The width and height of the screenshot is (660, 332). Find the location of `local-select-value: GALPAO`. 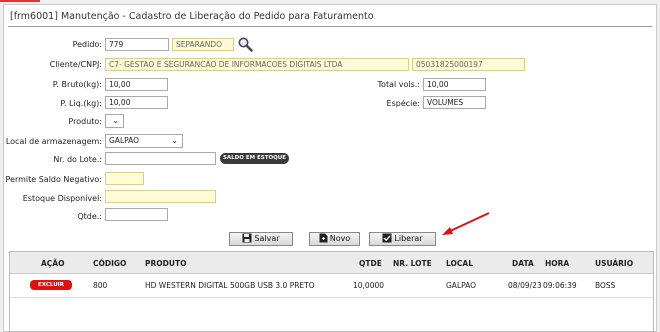

local-select-value: GALPAO is located at coordinates (124, 140).